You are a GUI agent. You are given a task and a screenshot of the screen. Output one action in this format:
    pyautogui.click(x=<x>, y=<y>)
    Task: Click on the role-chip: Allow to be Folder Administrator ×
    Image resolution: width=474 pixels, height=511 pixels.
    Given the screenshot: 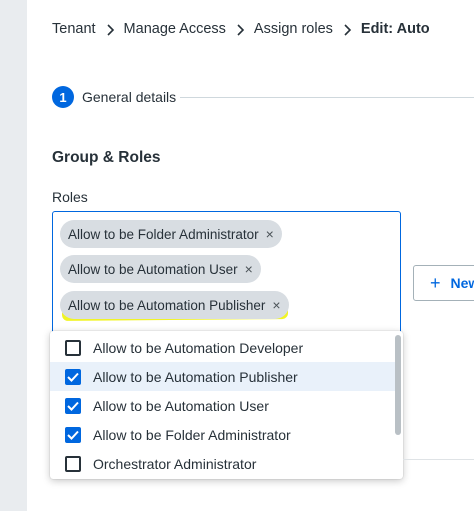 What is the action you would take?
    pyautogui.click(x=171, y=234)
    